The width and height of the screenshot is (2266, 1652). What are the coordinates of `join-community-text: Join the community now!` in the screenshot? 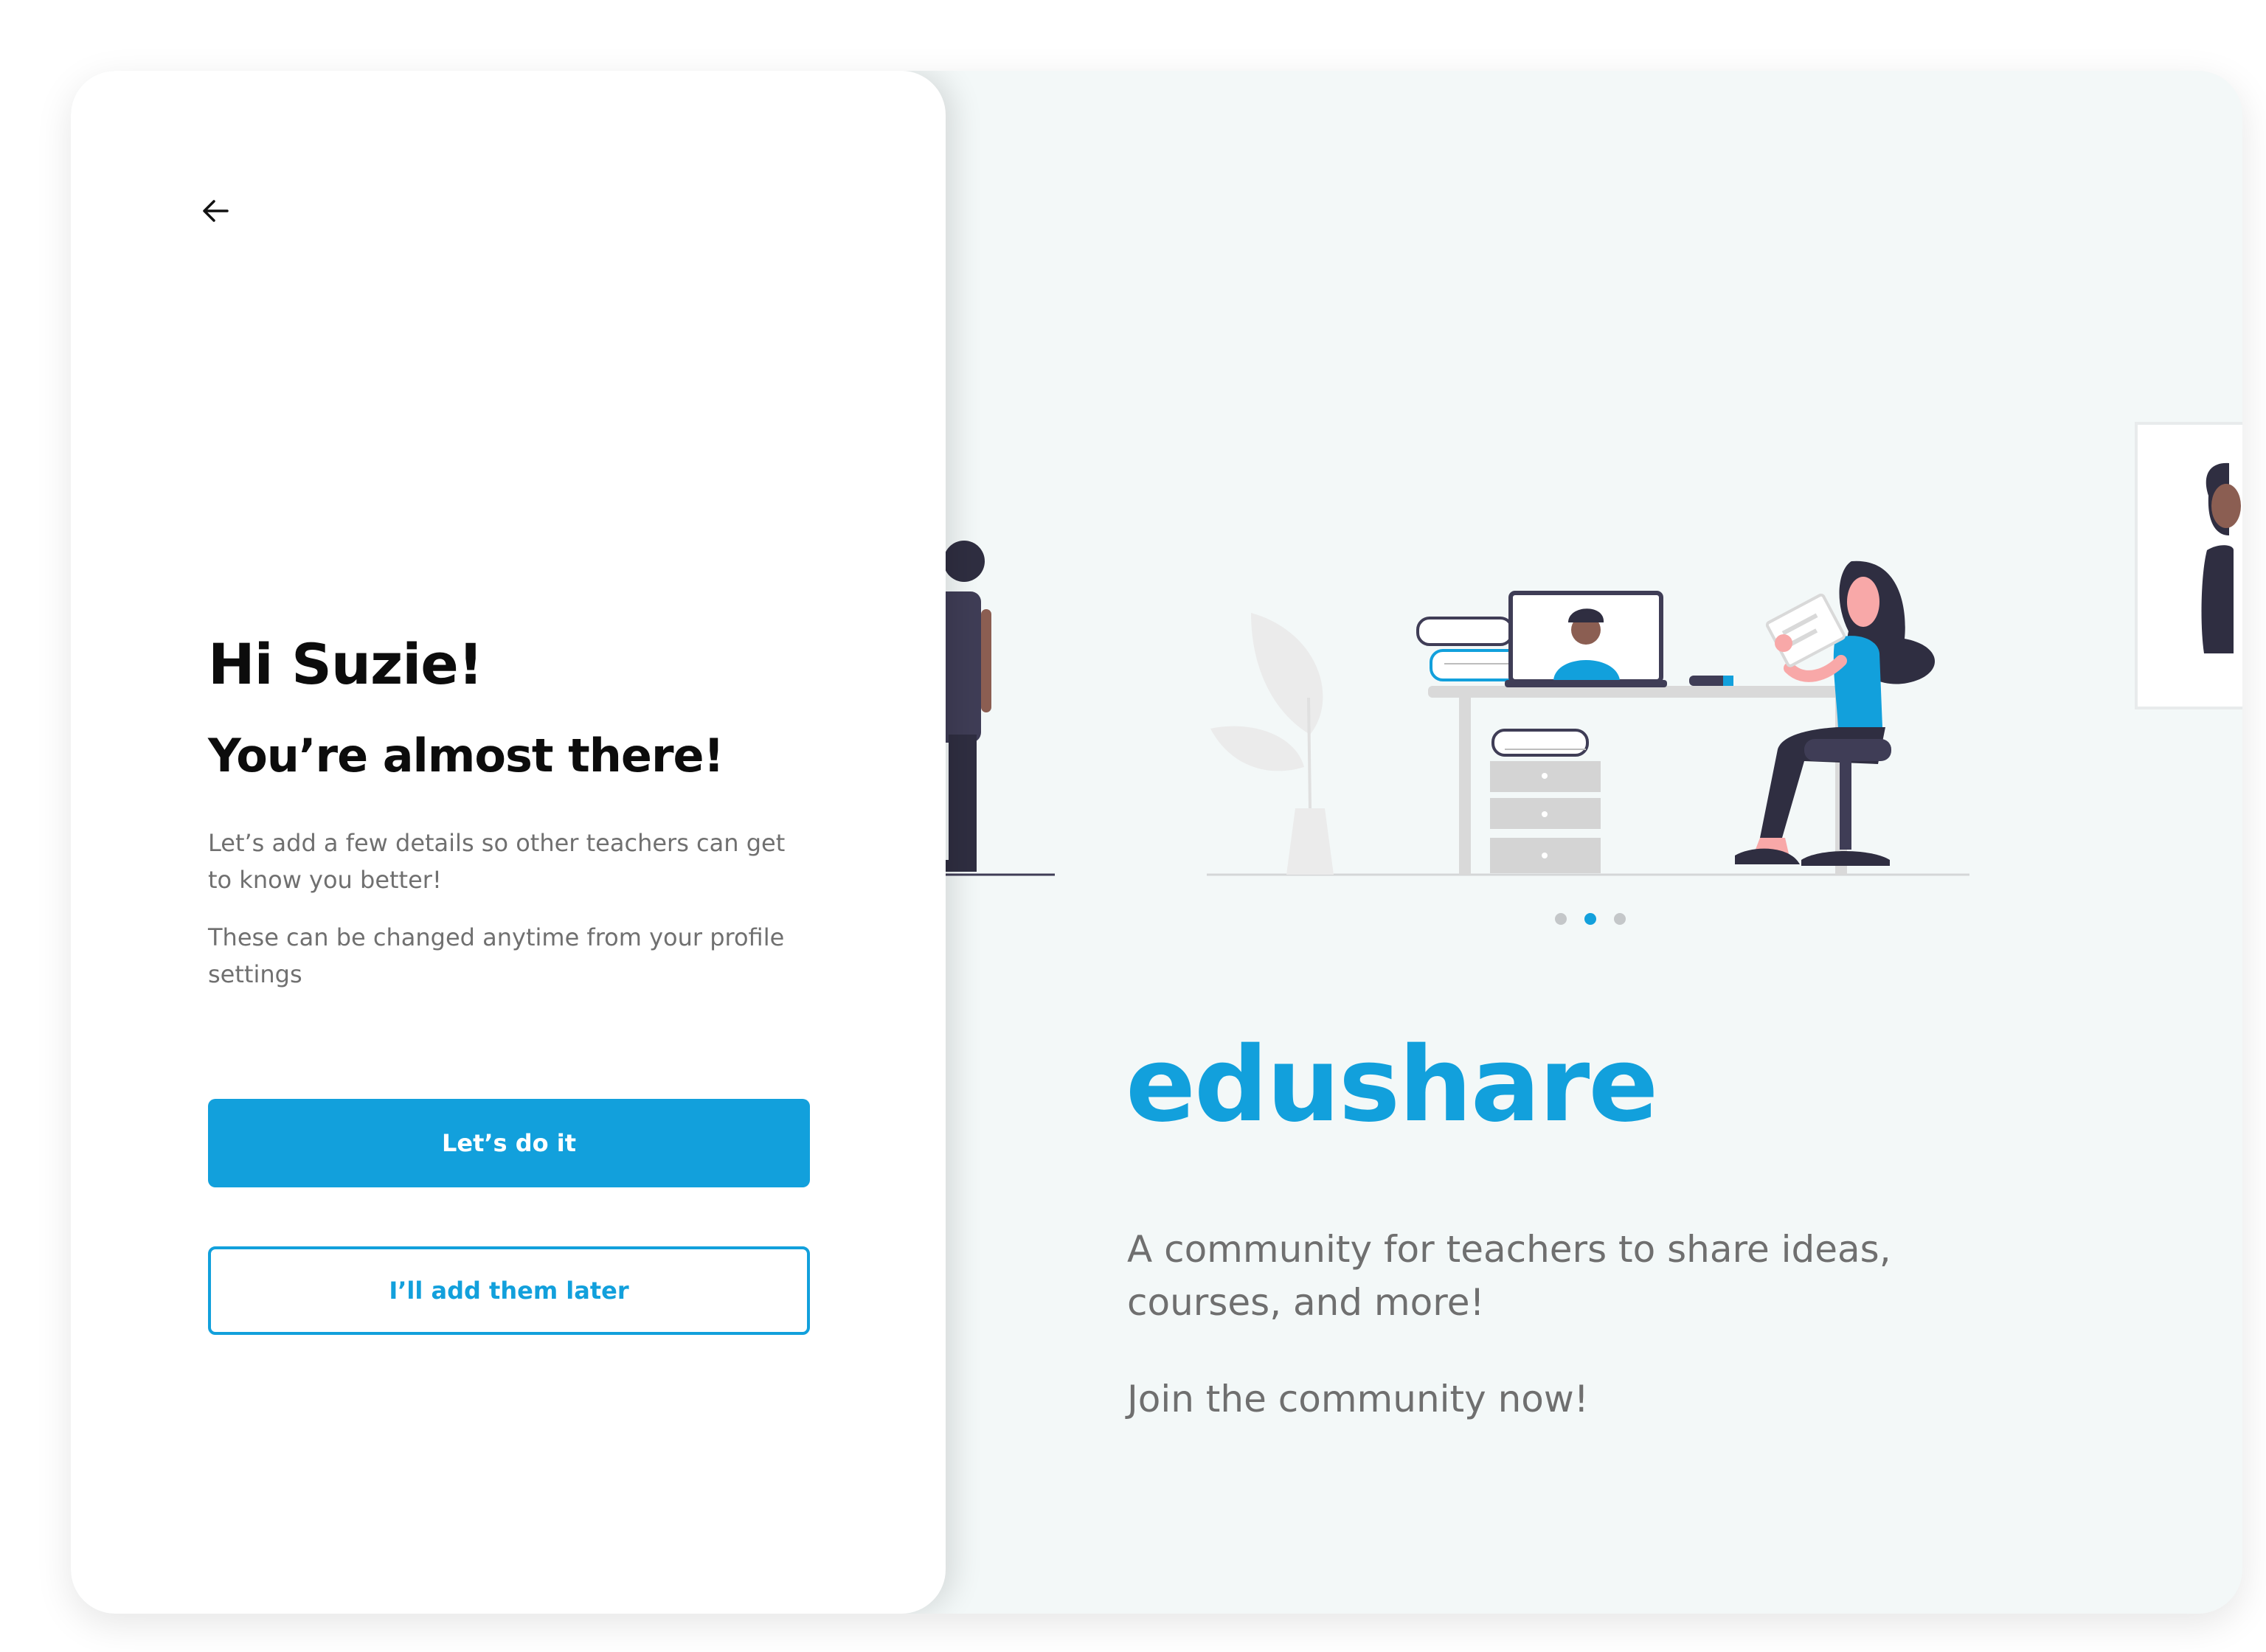 It's located at (1358, 1399).